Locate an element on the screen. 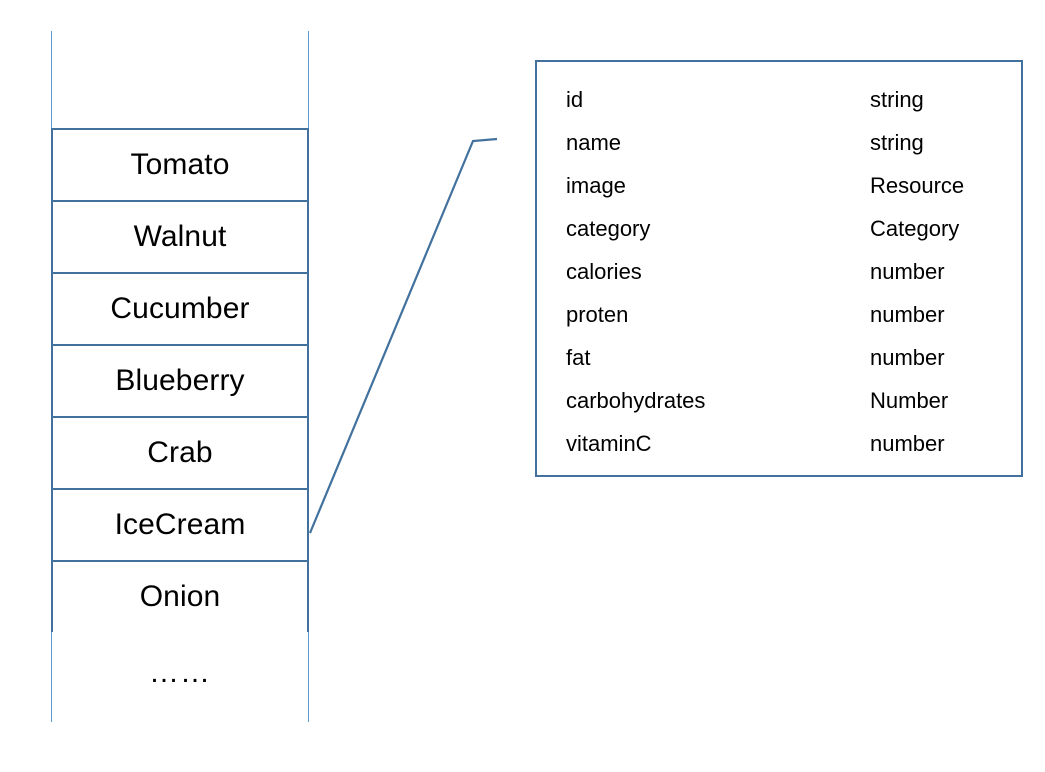 This screenshot has width=1045, height=772. list-item-label: Cucumber is located at coordinates (180, 308).